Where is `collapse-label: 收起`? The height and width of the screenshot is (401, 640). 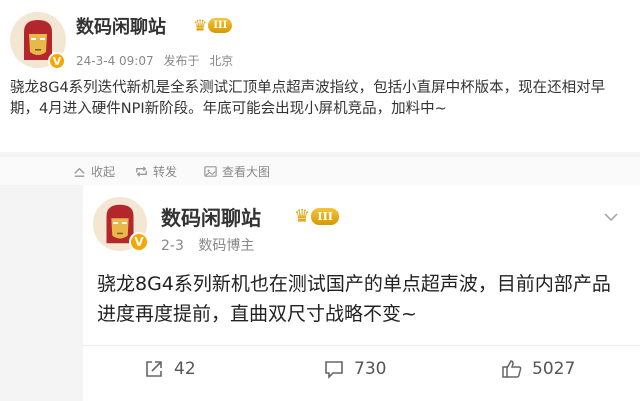
collapse-label: 收起 is located at coordinates (103, 171).